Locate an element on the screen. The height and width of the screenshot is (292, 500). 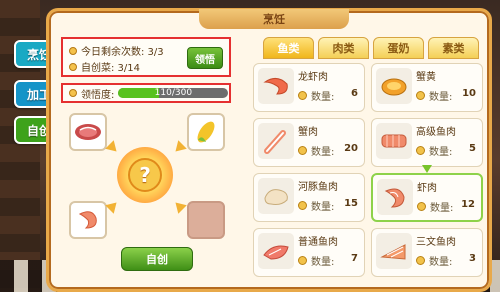
tab-meat: 肉类 is located at coordinates (343, 48).